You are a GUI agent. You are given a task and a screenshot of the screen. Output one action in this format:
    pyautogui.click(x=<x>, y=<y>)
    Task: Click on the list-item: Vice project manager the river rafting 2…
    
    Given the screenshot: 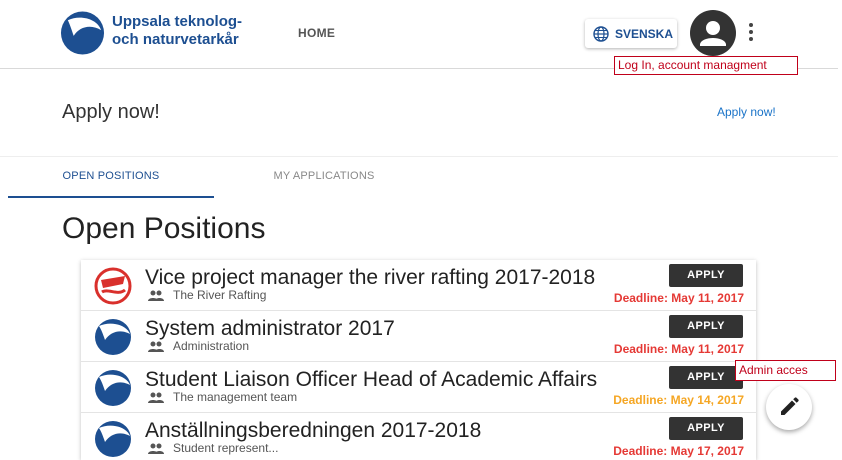 What is the action you would take?
    pyautogui.click(x=418, y=285)
    